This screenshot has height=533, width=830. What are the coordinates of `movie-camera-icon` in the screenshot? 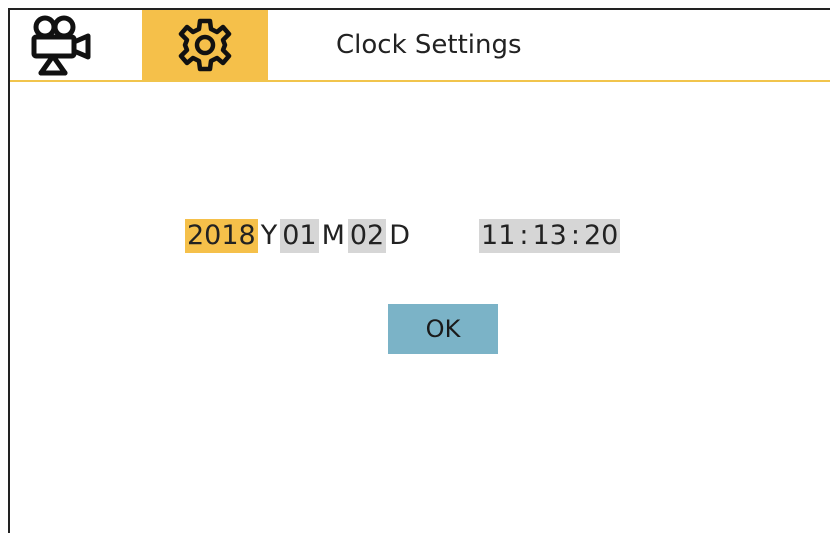 It's located at (61, 45).